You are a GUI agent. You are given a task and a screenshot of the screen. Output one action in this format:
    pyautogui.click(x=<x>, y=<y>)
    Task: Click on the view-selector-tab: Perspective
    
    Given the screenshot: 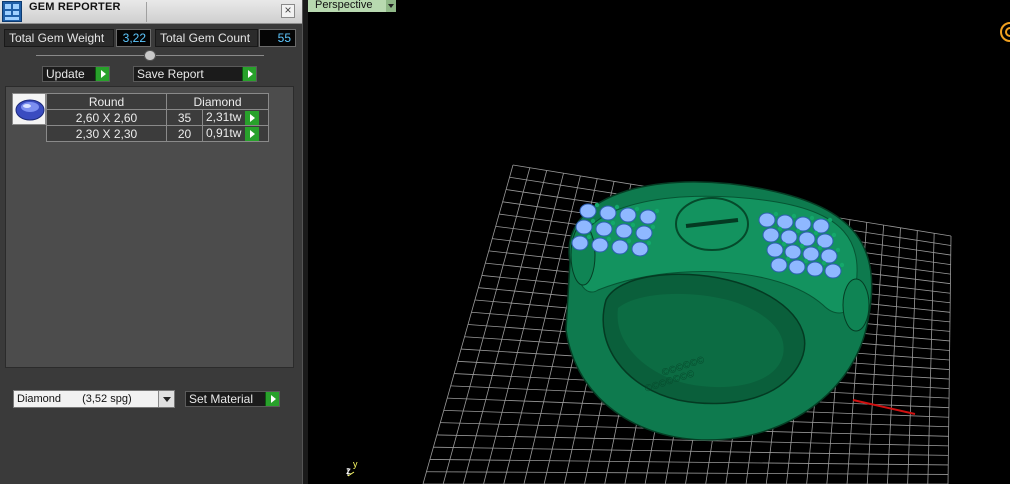 What is the action you would take?
    pyautogui.click(x=352, y=6)
    